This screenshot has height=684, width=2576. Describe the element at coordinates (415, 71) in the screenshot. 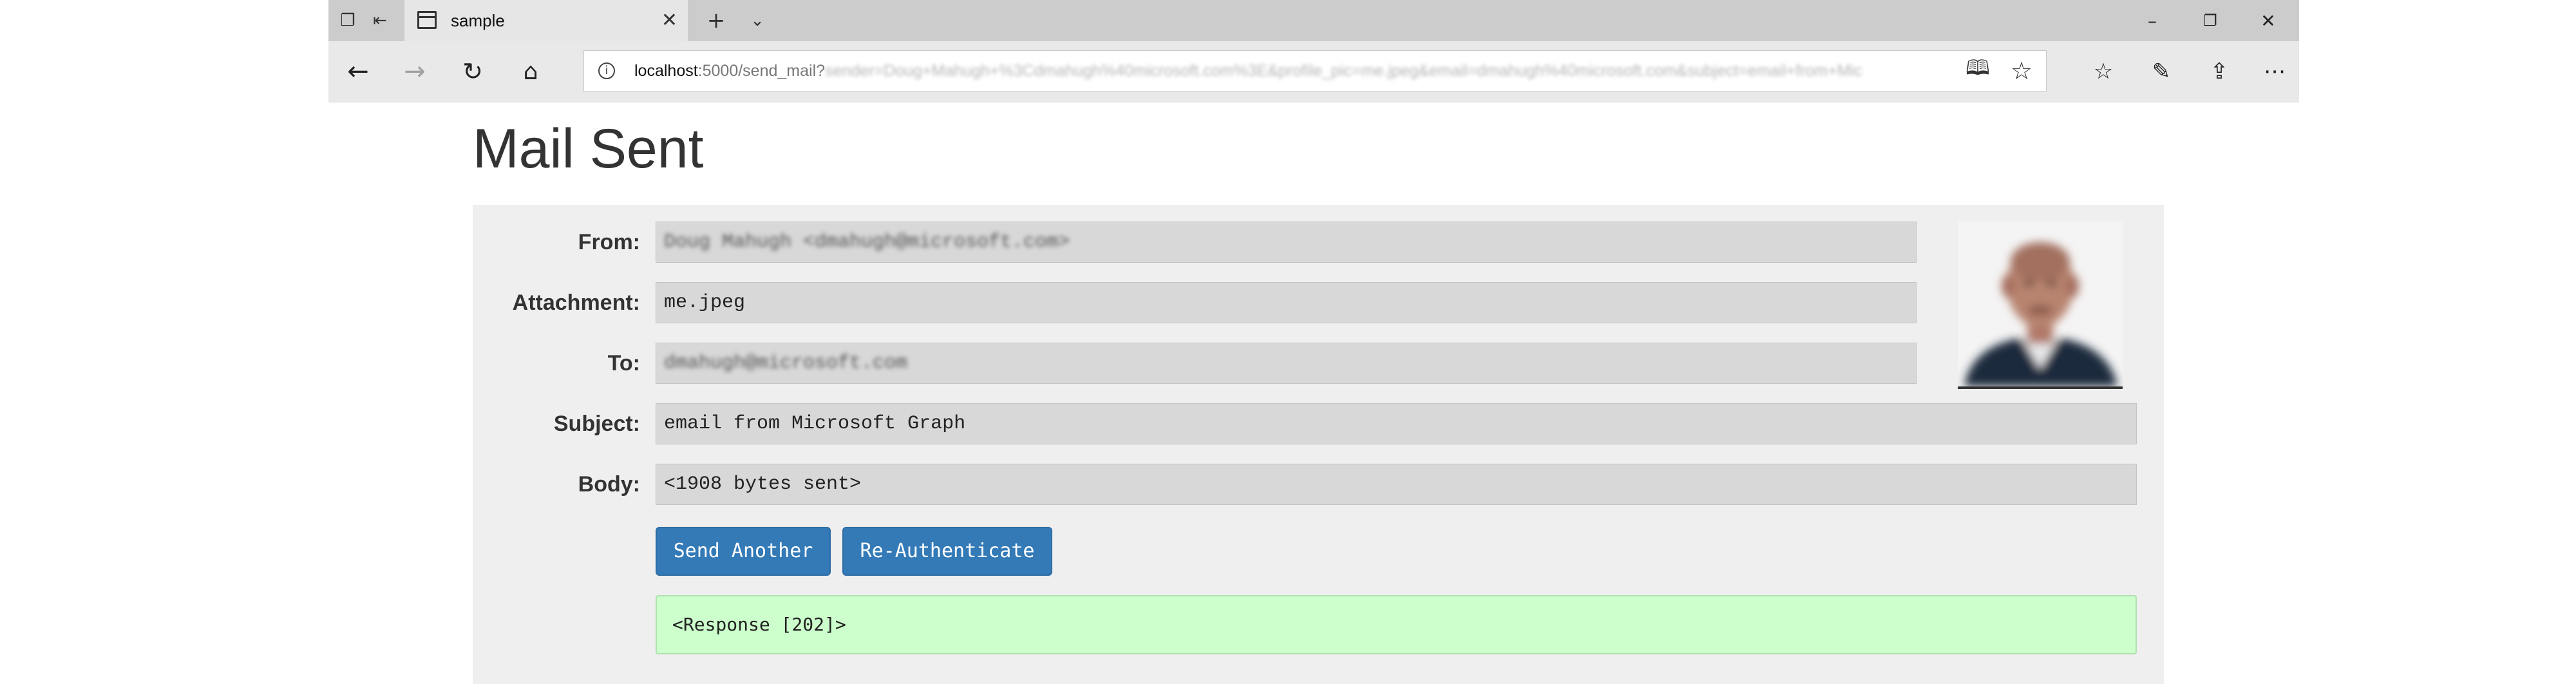

I see `forward-icon: →` at that location.